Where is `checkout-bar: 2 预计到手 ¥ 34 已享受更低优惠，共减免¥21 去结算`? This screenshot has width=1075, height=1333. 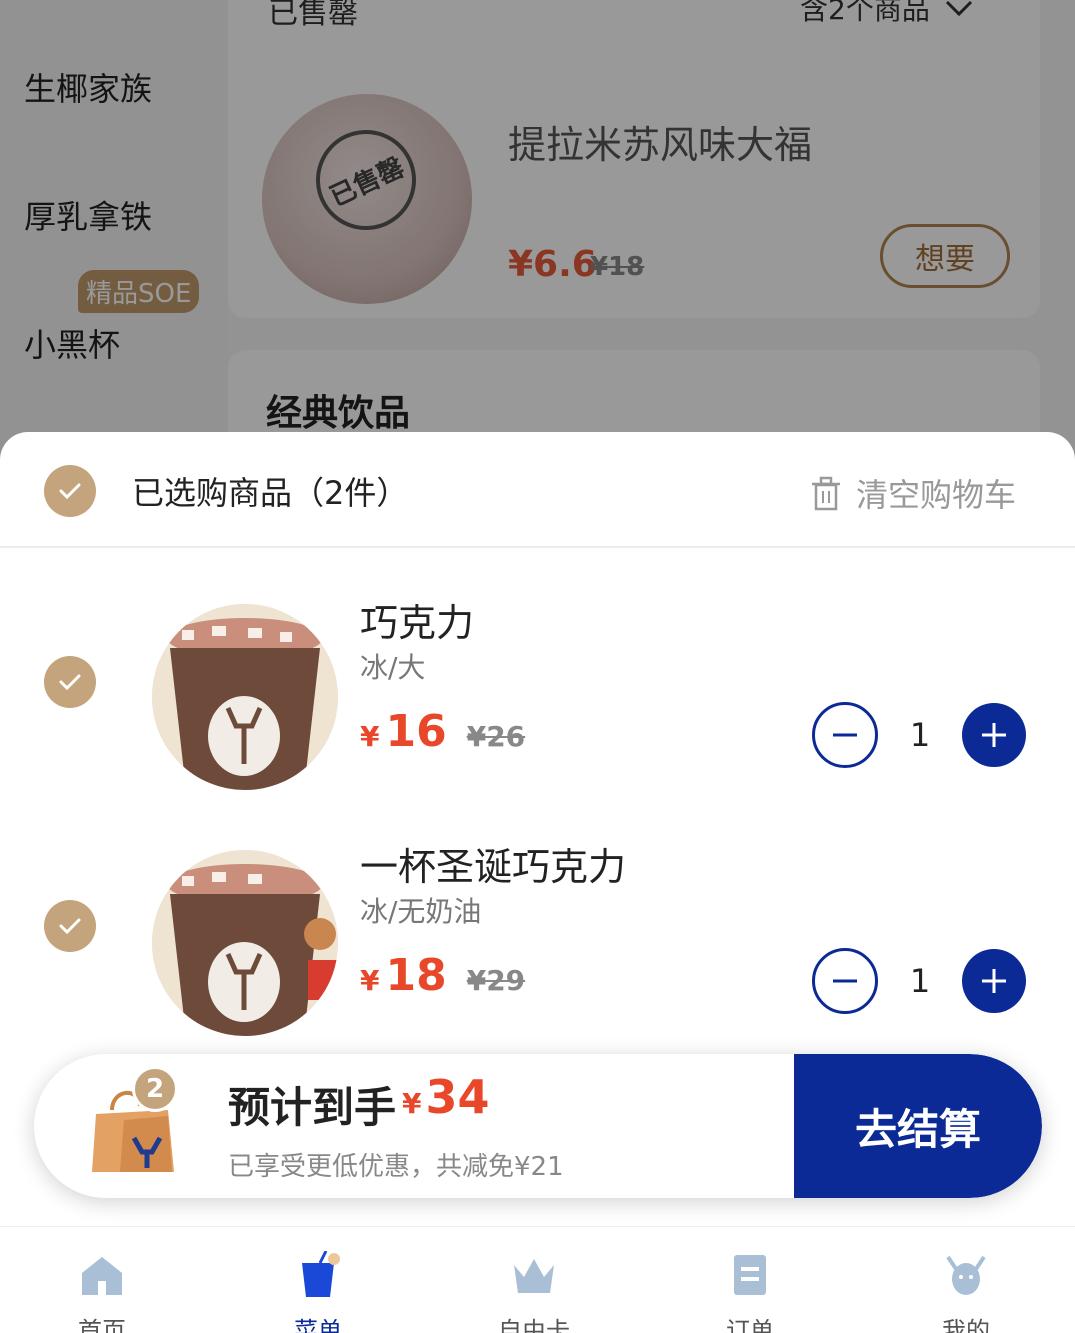 checkout-bar: 2 预计到手 ¥ 34 已享受更低优惠，共减免¥21 去结算 is located at coordinates (538, 1126).